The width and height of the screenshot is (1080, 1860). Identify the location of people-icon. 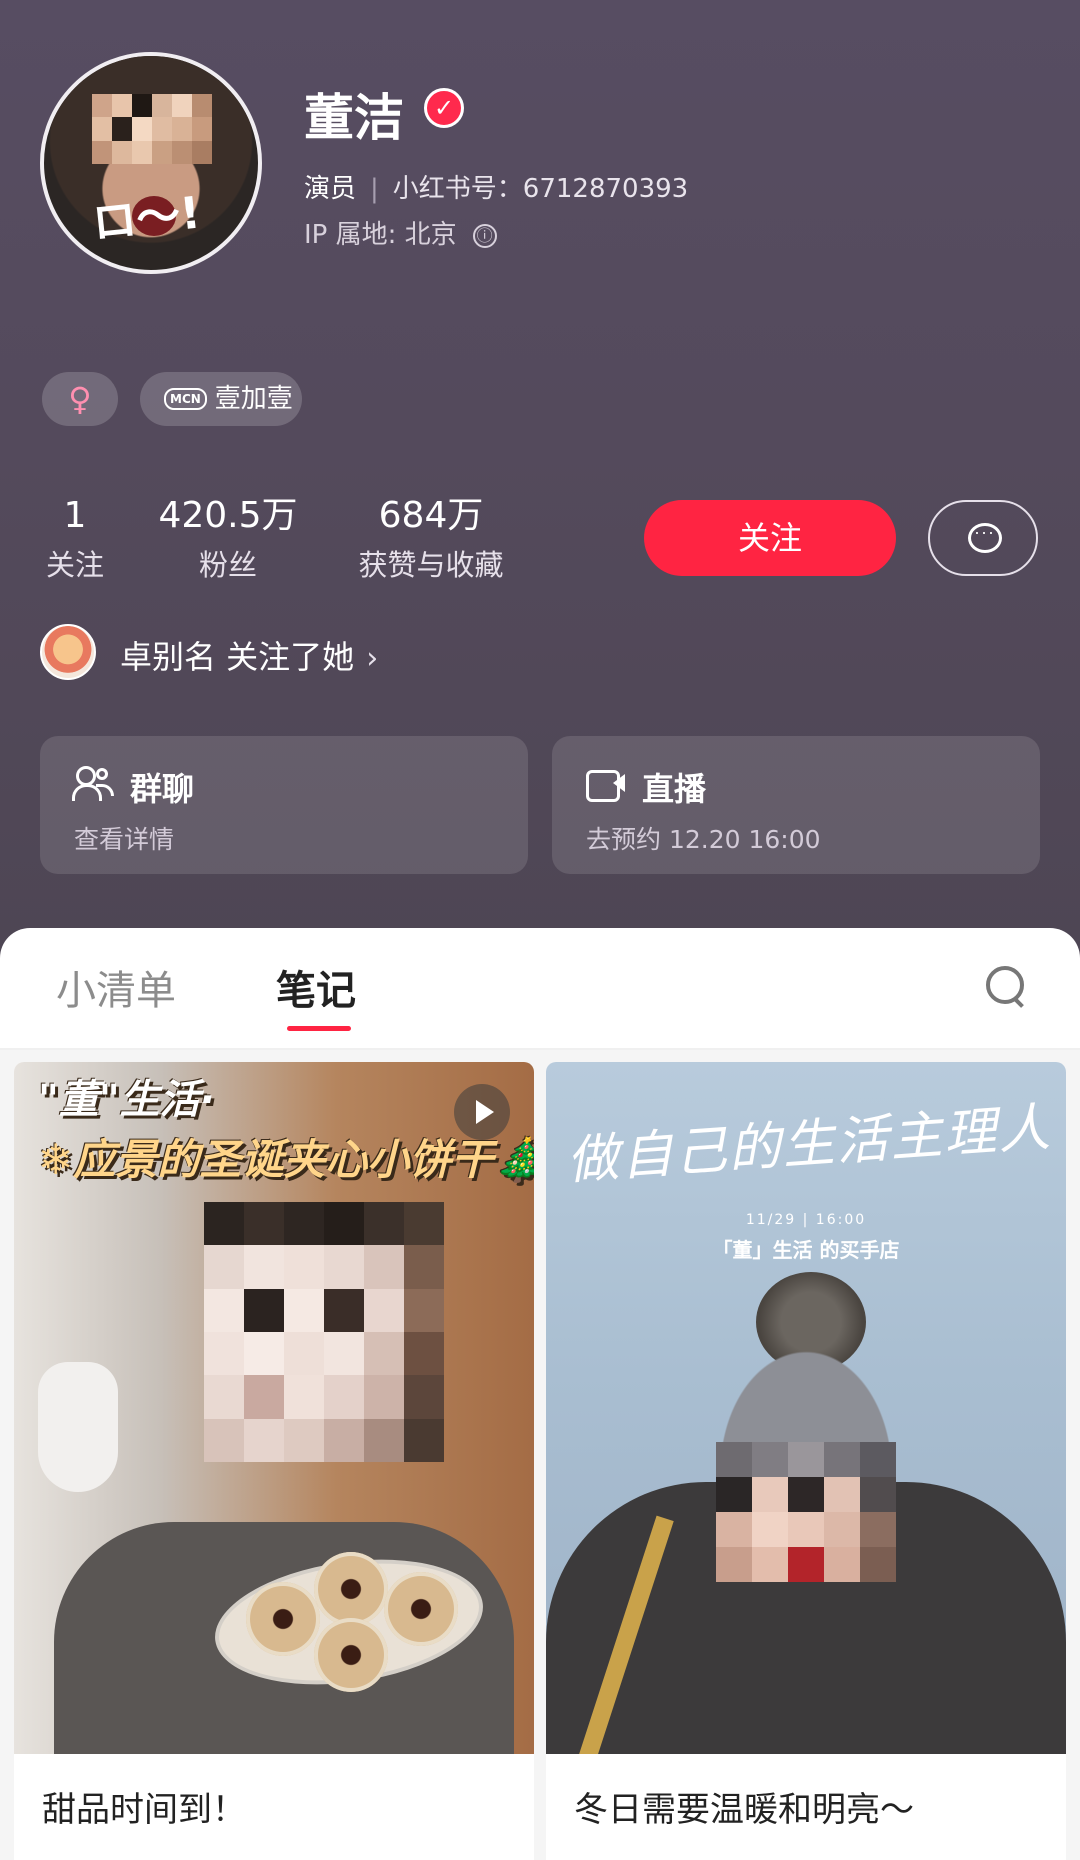
(93, 783).